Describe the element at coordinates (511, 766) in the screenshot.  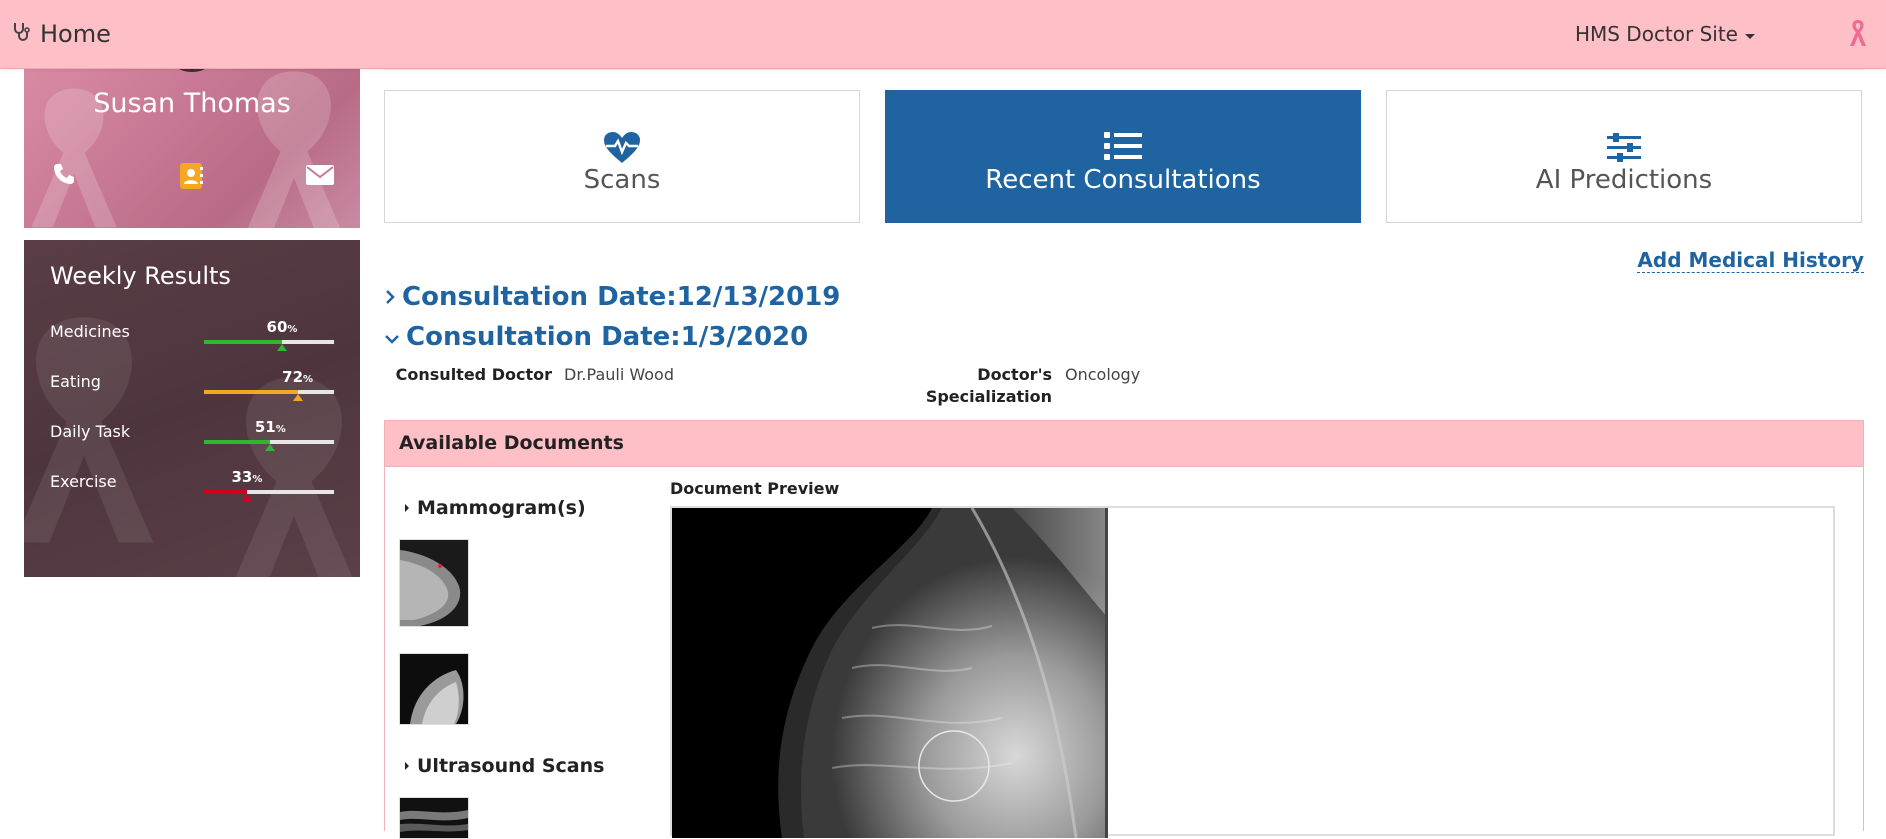
I see `group-label: Ultrasound Scans` at that location.